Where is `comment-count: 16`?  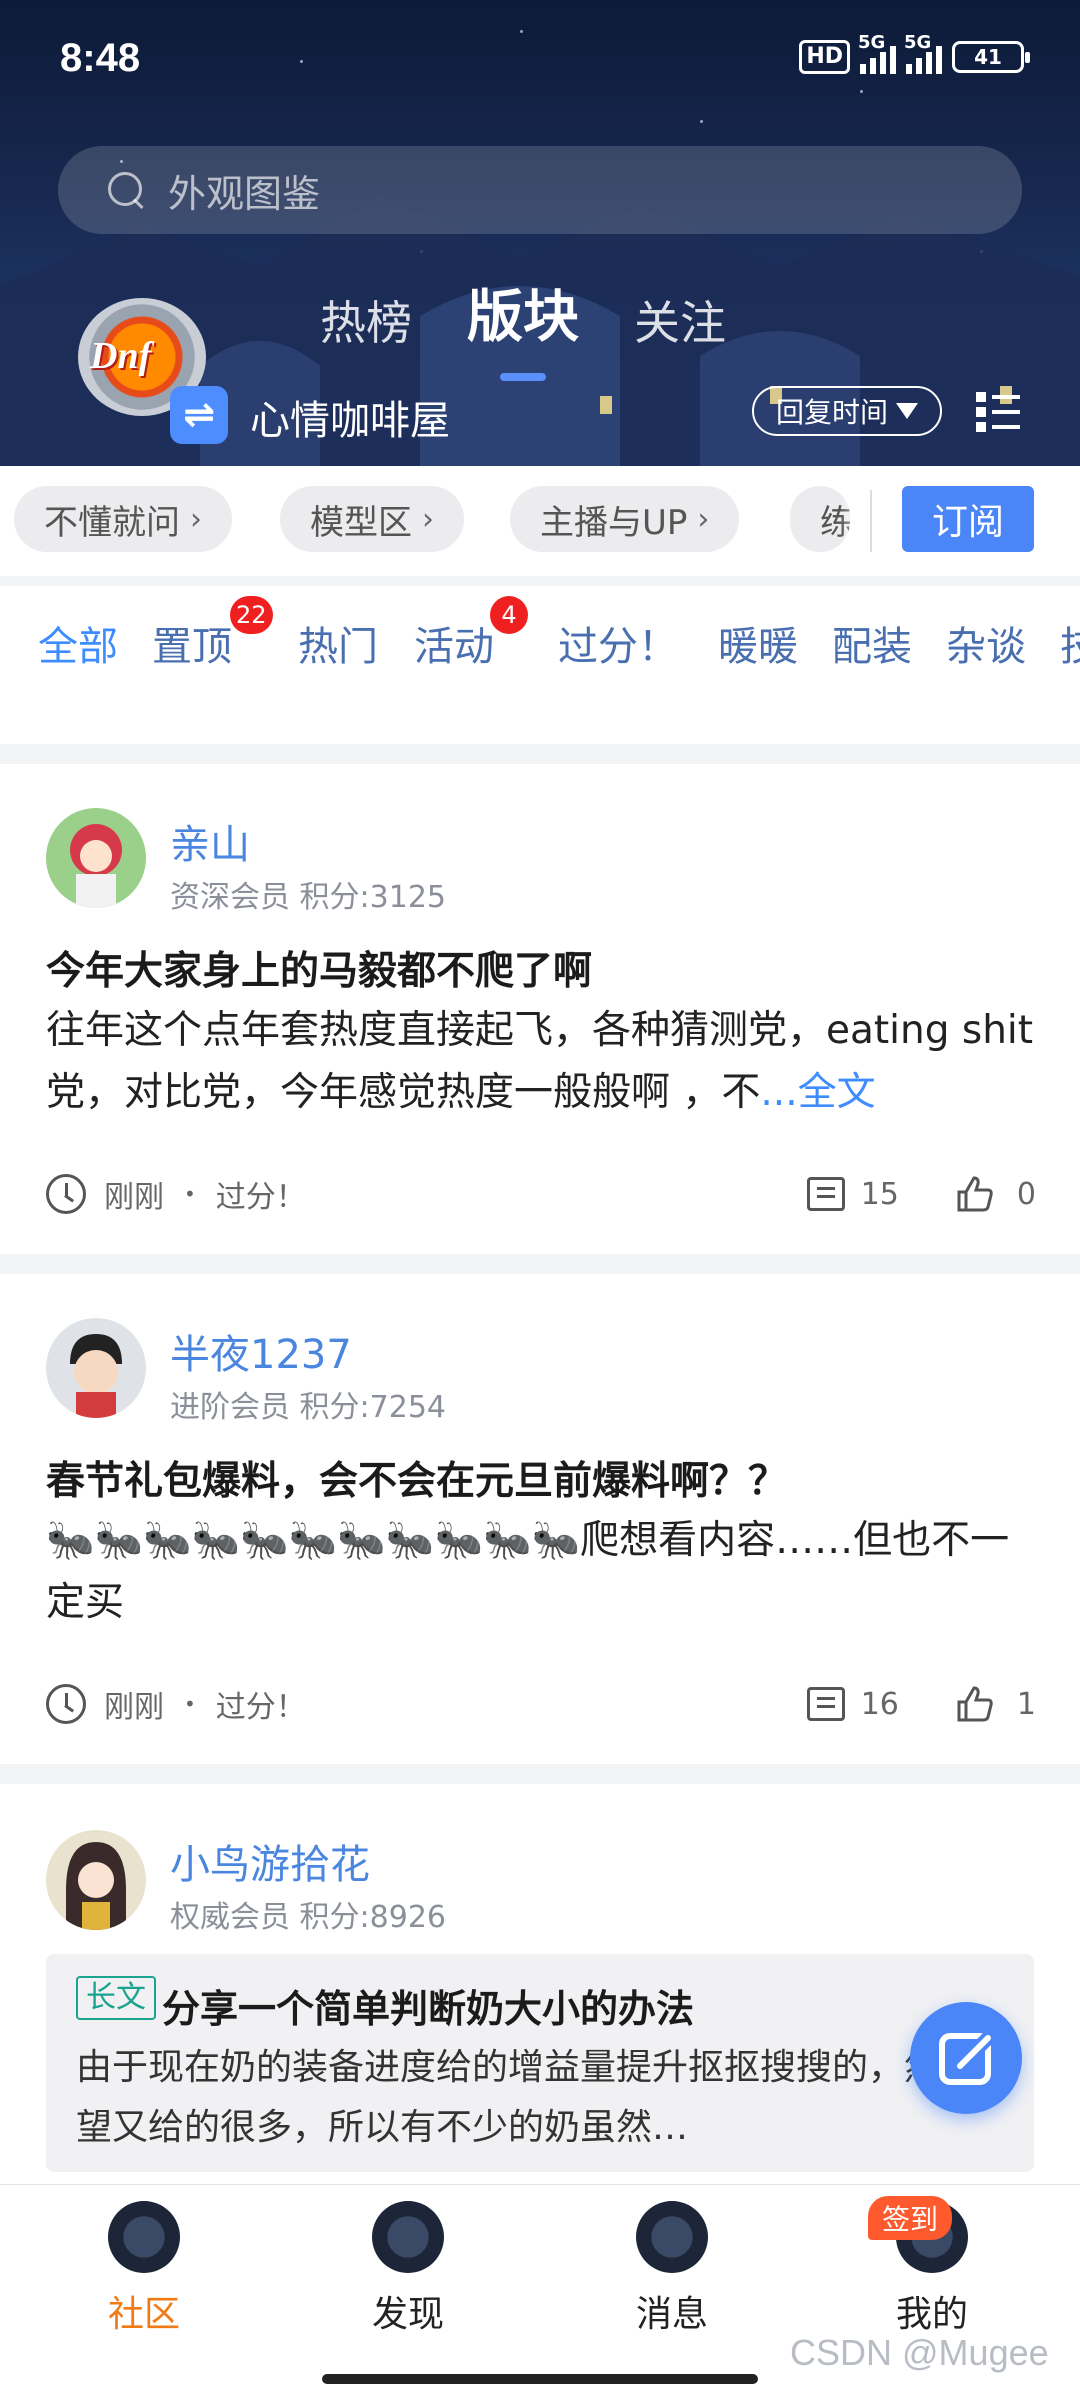 comment-count: 16 is located at coordinates (879, 1704).